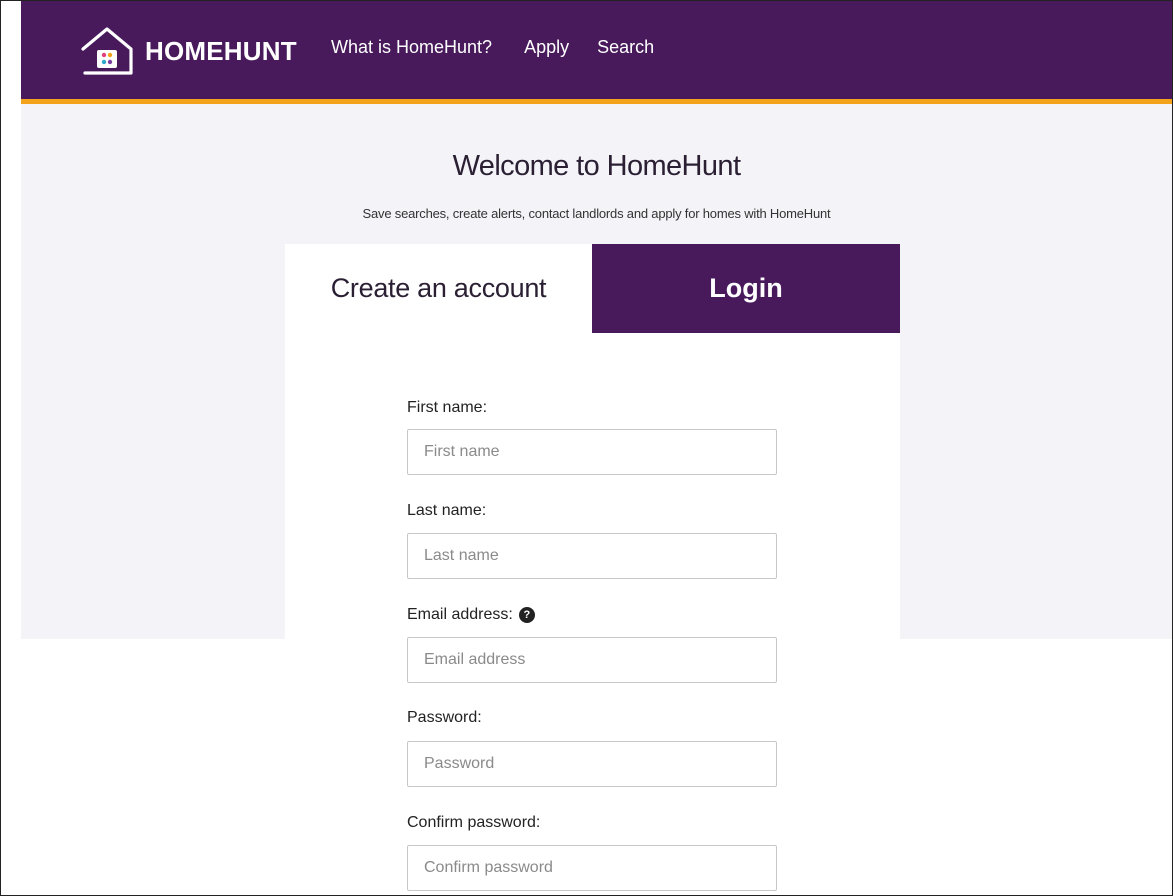  What do you see at coordinates (625, 47) in the screenshot?
I see `nav-search: Search` at bounding box center [625, 47].